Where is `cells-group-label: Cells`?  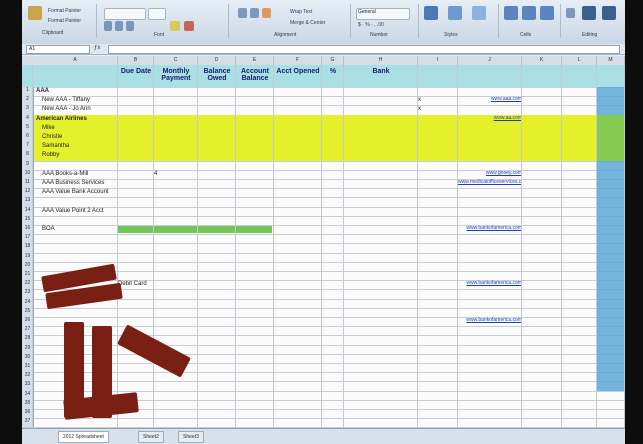 cells-group-label: Cells is located at coordinates (526, 35).